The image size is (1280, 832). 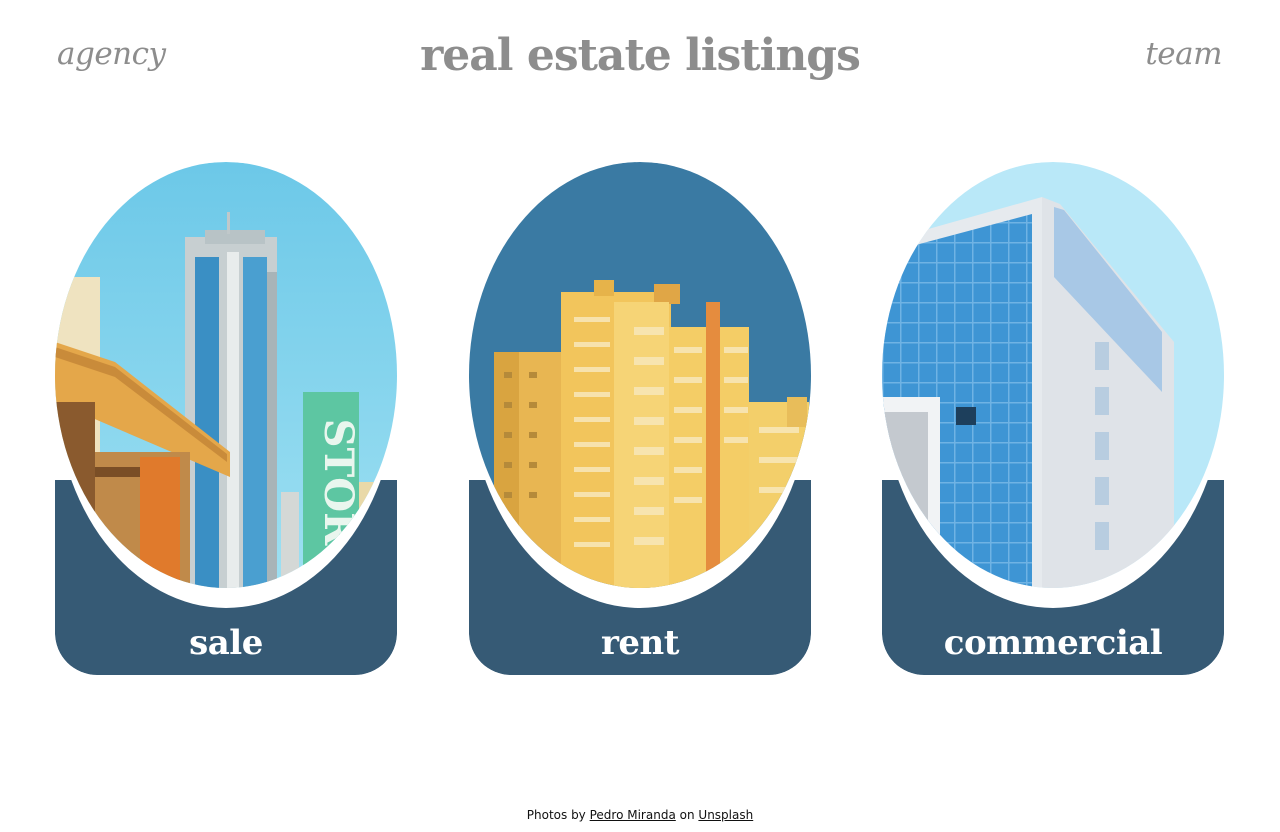 What do you see at coordinates (556, 815) in the screenshot?
I see `credit-prefix: Photos by` at bounding box center [556, 815].